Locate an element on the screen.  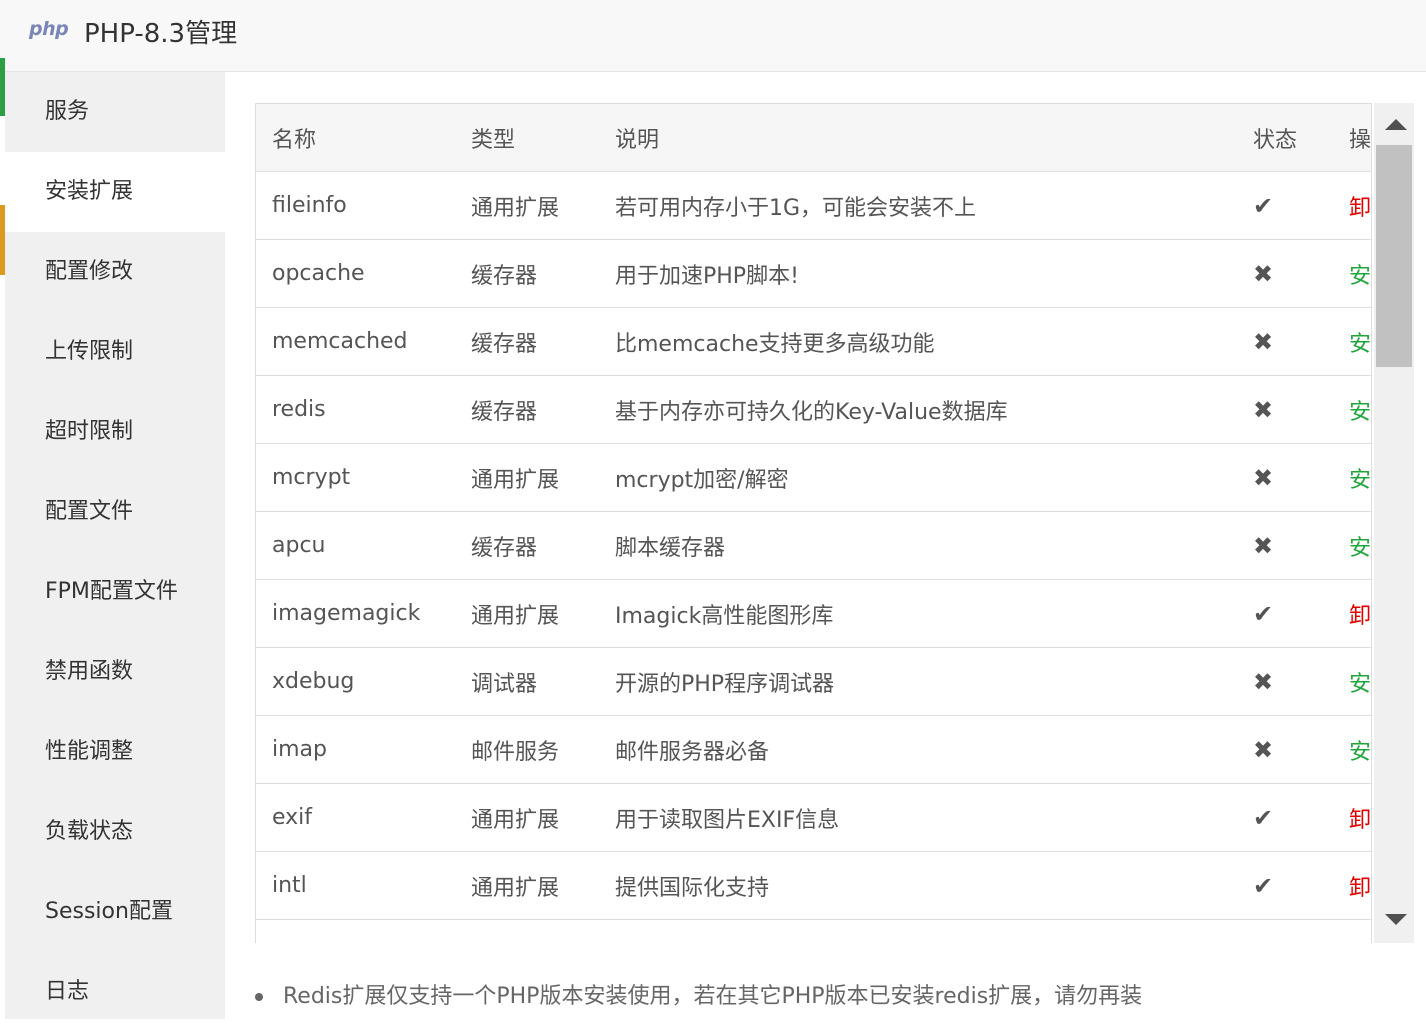
sidebar-item: 配置文件 is located at coordinates (115, 512).